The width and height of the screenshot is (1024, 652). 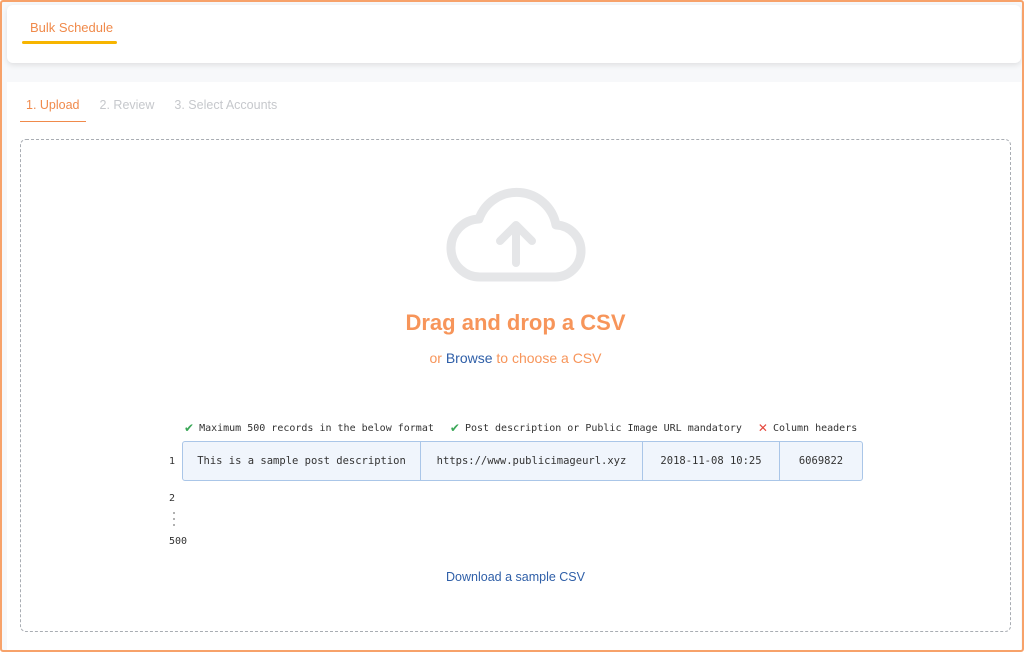 What do you see at coordinates (316, 428) in the screenshot?
I see `rule-text: Maximum 500 records in the below format` at bounding box center [316, 428].